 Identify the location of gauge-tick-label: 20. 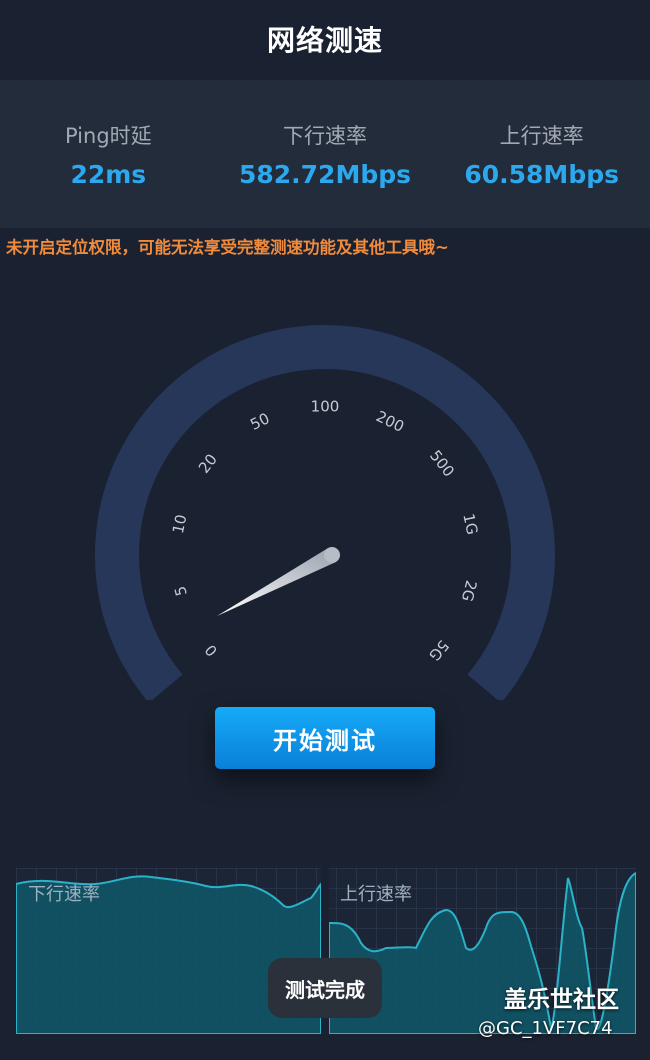
(208, 464).